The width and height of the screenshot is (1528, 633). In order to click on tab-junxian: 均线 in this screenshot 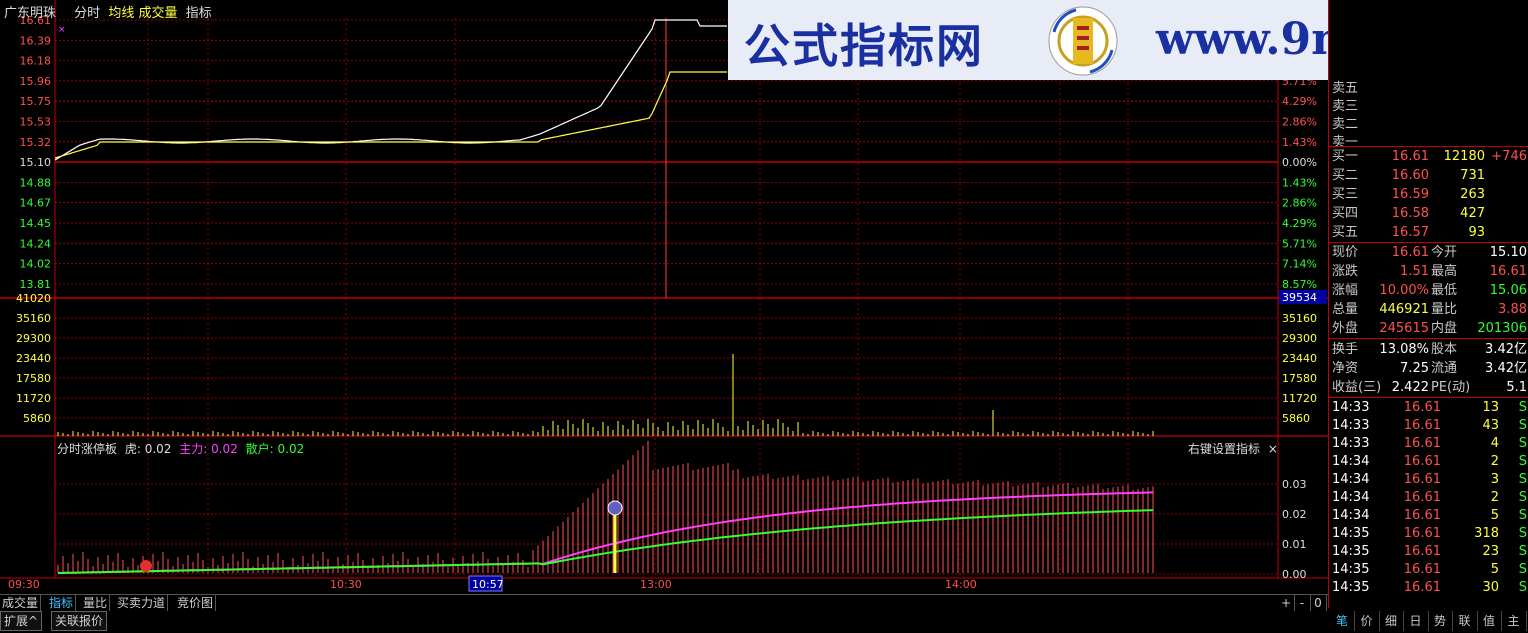, I will do `click(121, 13)`.